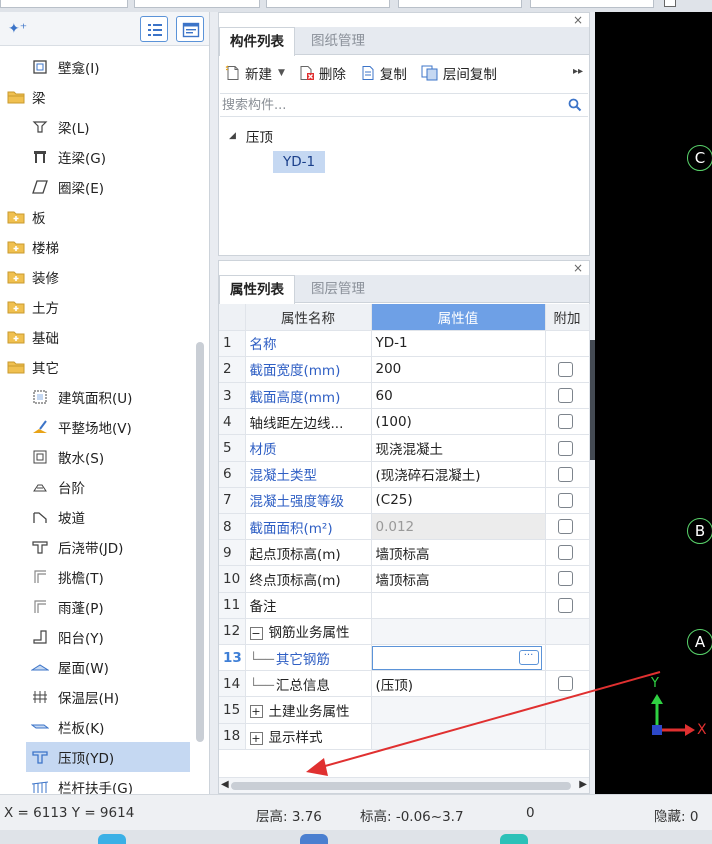  I want to click on tree-item: 平整场地(V), so click(98, 427).